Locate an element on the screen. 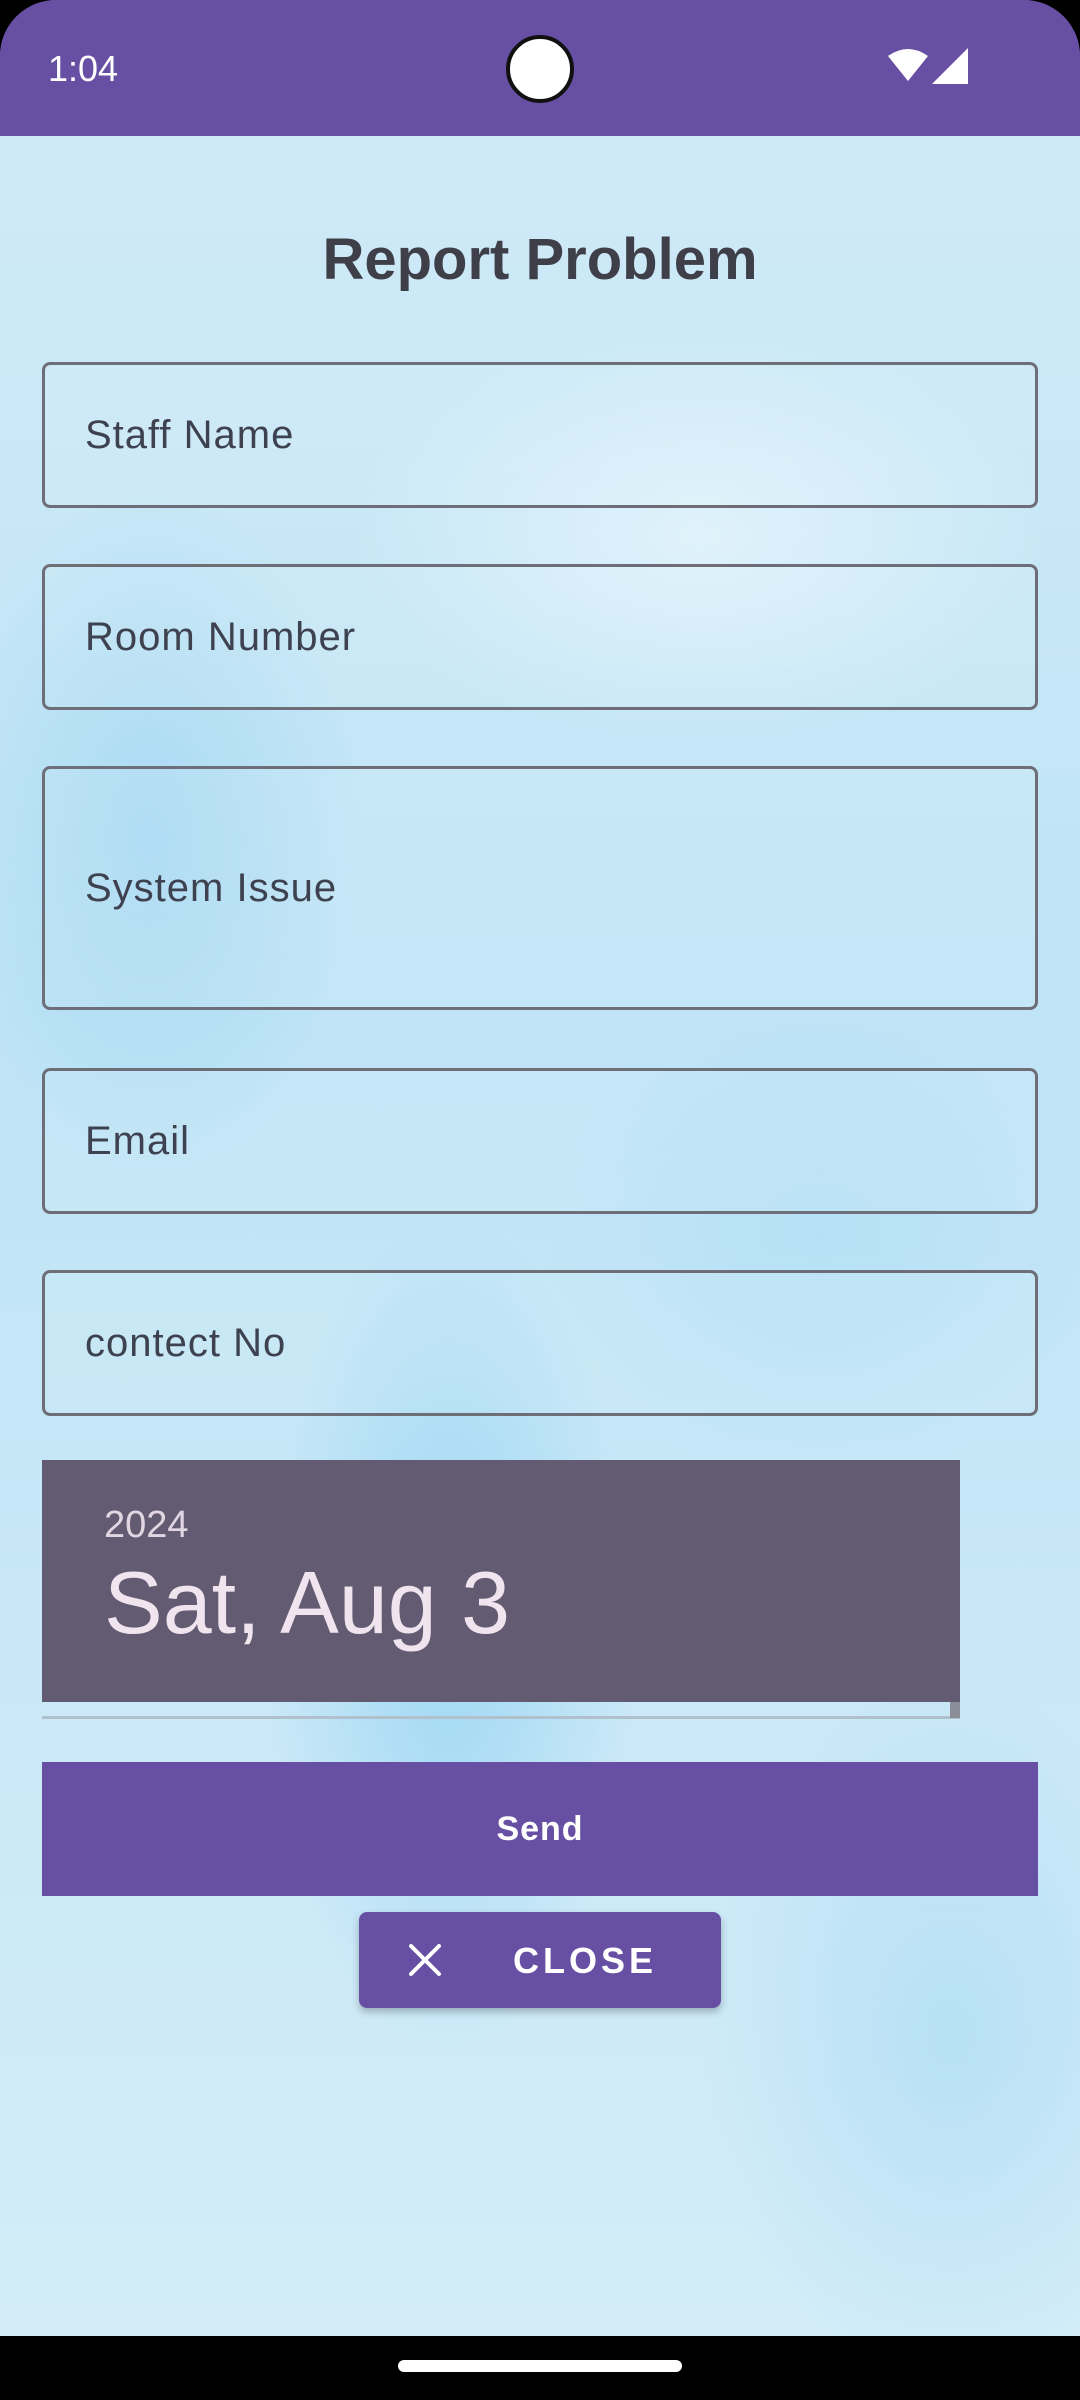 This screenshot has height=2400, width=1080. close-icon is located at coordinates (425, 1960).